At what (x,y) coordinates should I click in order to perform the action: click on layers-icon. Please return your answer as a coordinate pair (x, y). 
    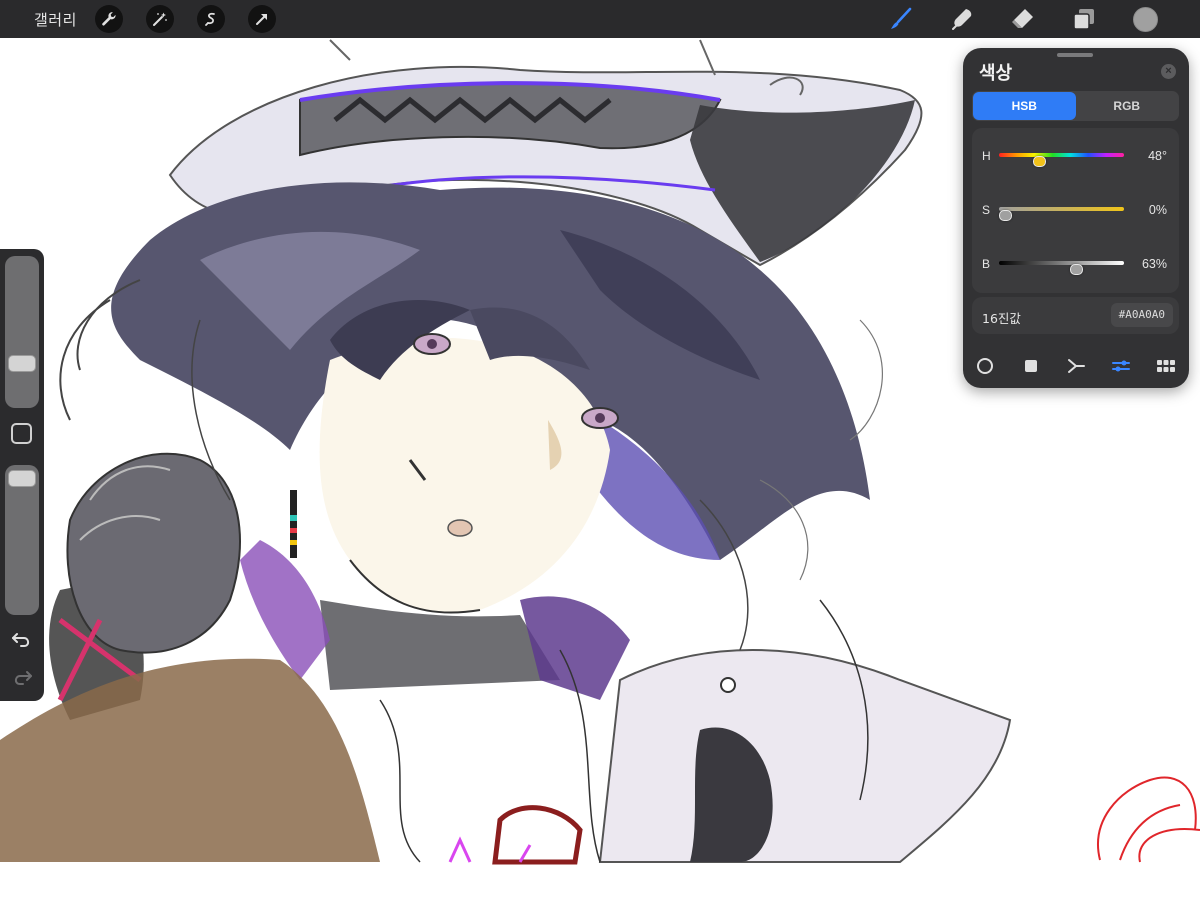
    Looking at the image, I should click on (1084, 19).